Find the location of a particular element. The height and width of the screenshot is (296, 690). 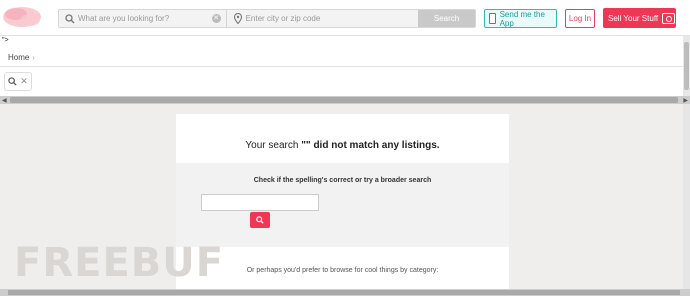

retry-search-input is located at coordinates (260, 202).